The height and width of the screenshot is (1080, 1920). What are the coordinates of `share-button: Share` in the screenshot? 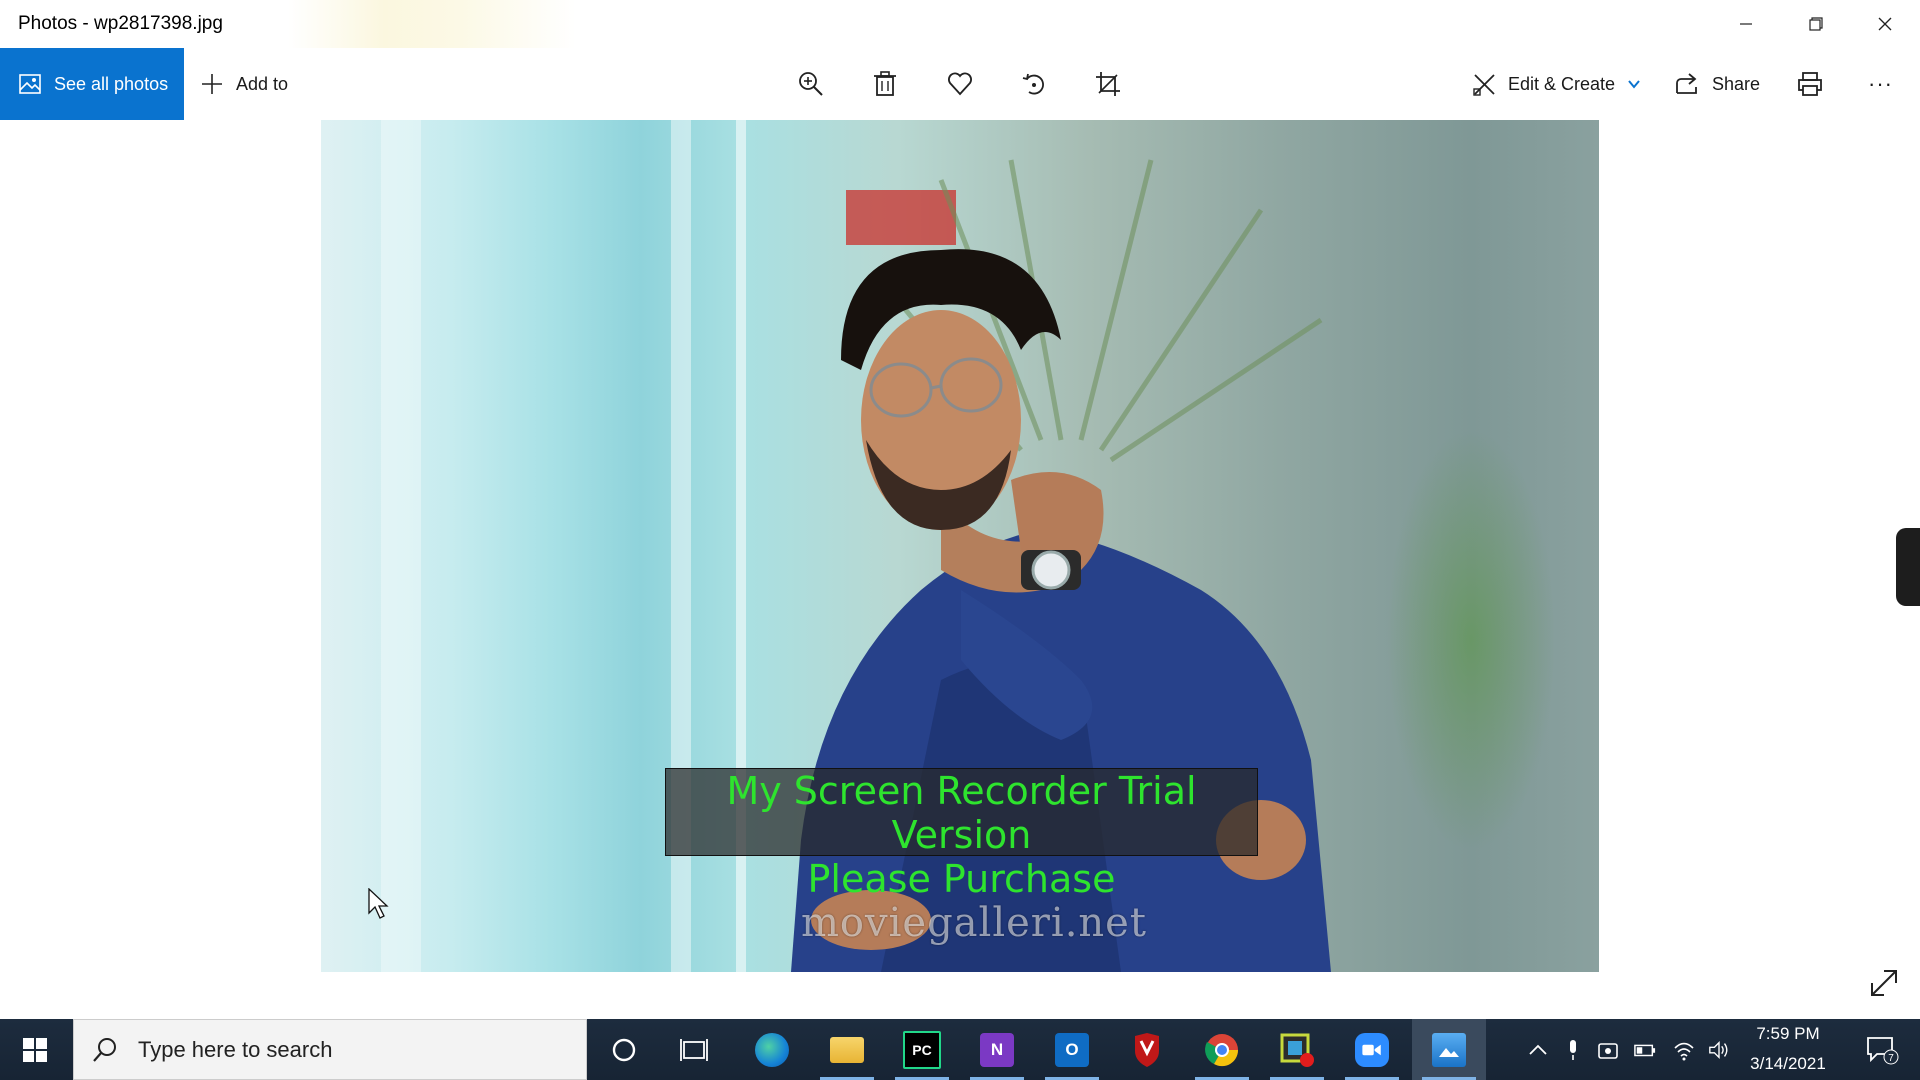 It's located at (1717, 84).